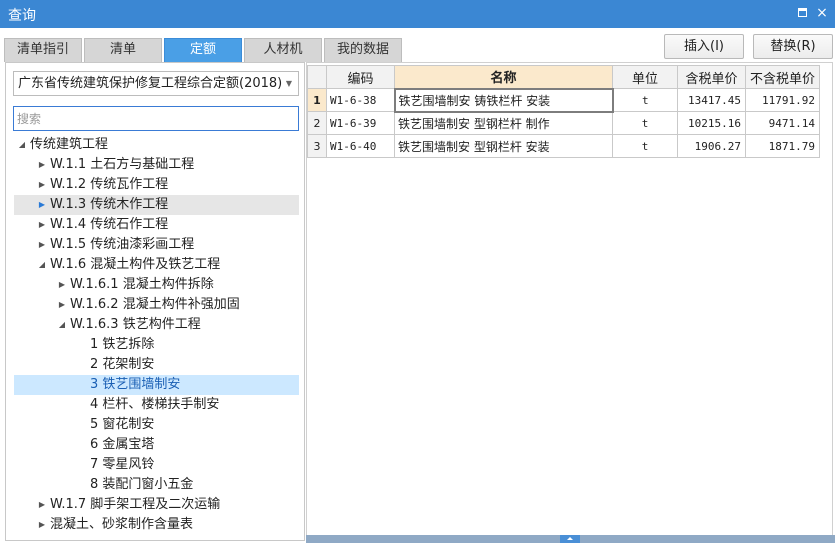  What do you see at coordinates (122, 524) in the screenshot?
I see `tree-node-label: 混凝土、砂浆制作含量表` at bounding box center [122, 524].